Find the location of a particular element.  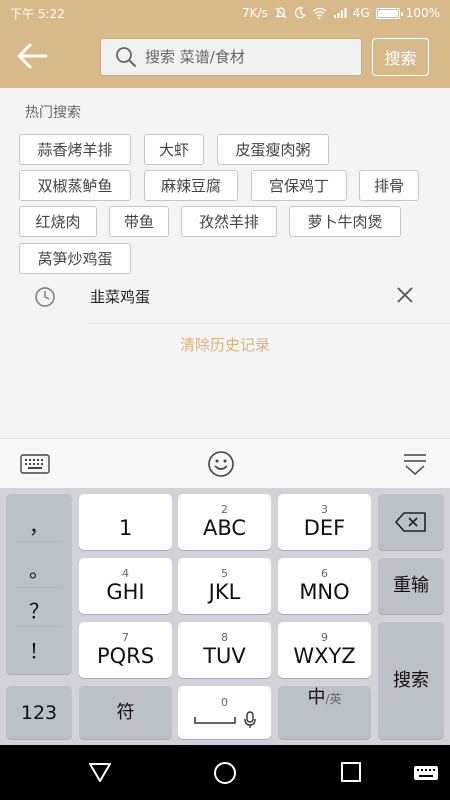

search-input is located at coordinates (245, 57).